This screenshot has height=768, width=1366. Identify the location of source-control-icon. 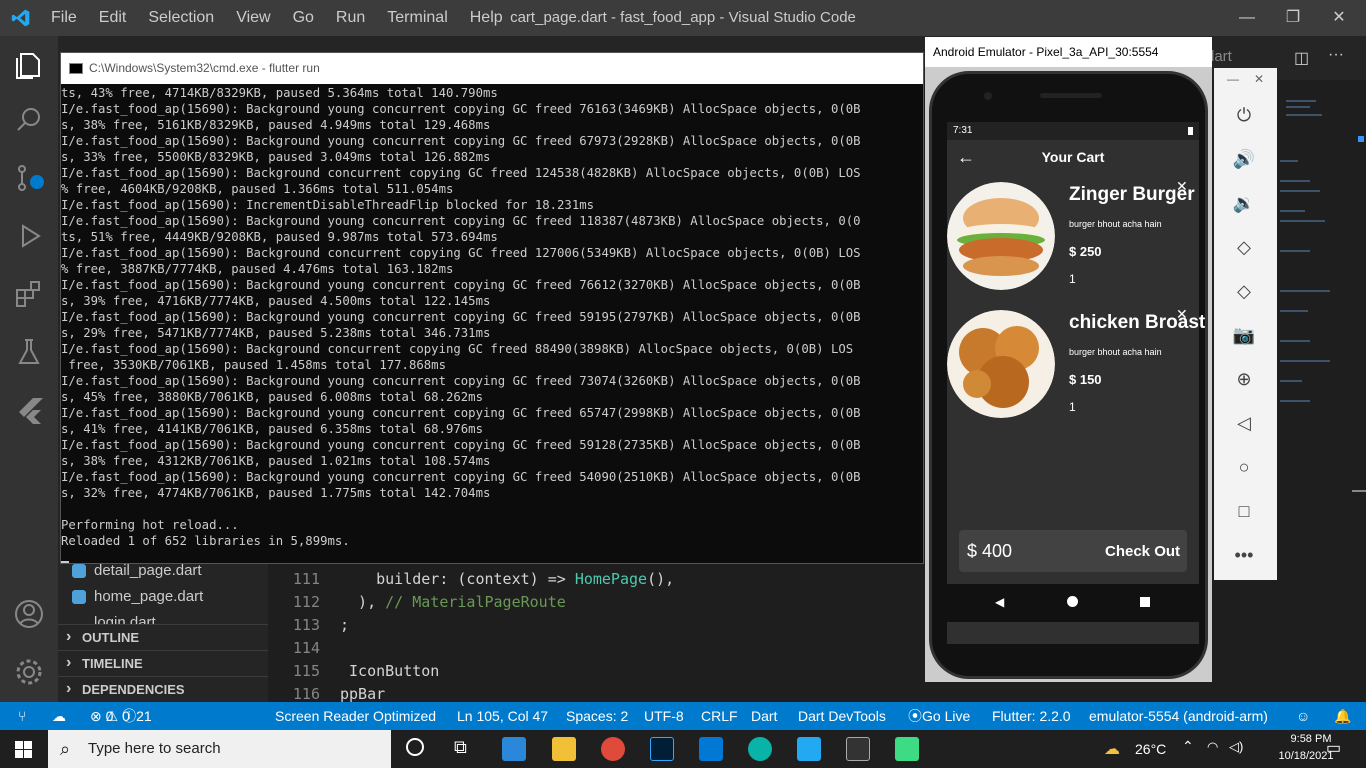
(29, 178).